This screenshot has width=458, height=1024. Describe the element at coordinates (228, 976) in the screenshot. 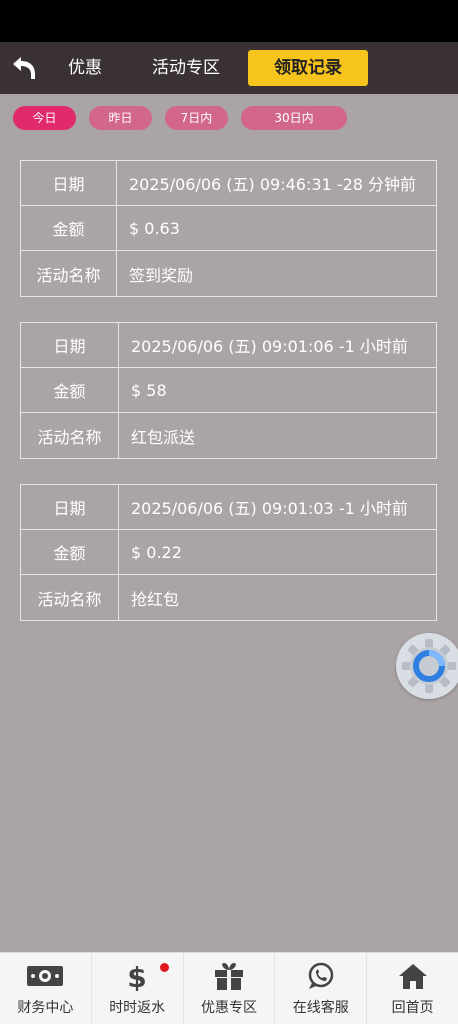

I see `gift-icon` at that location.